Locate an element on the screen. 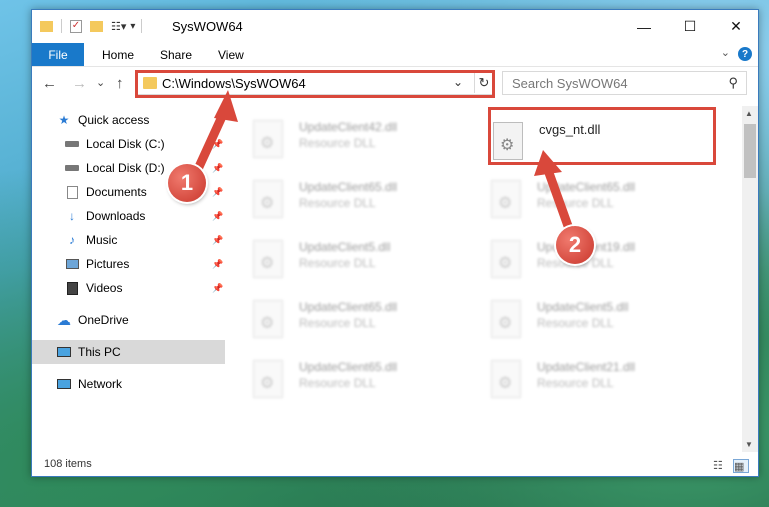 The height and width of the screenshot is (507, 769). videos-icon is located at coordinates (72, 288).